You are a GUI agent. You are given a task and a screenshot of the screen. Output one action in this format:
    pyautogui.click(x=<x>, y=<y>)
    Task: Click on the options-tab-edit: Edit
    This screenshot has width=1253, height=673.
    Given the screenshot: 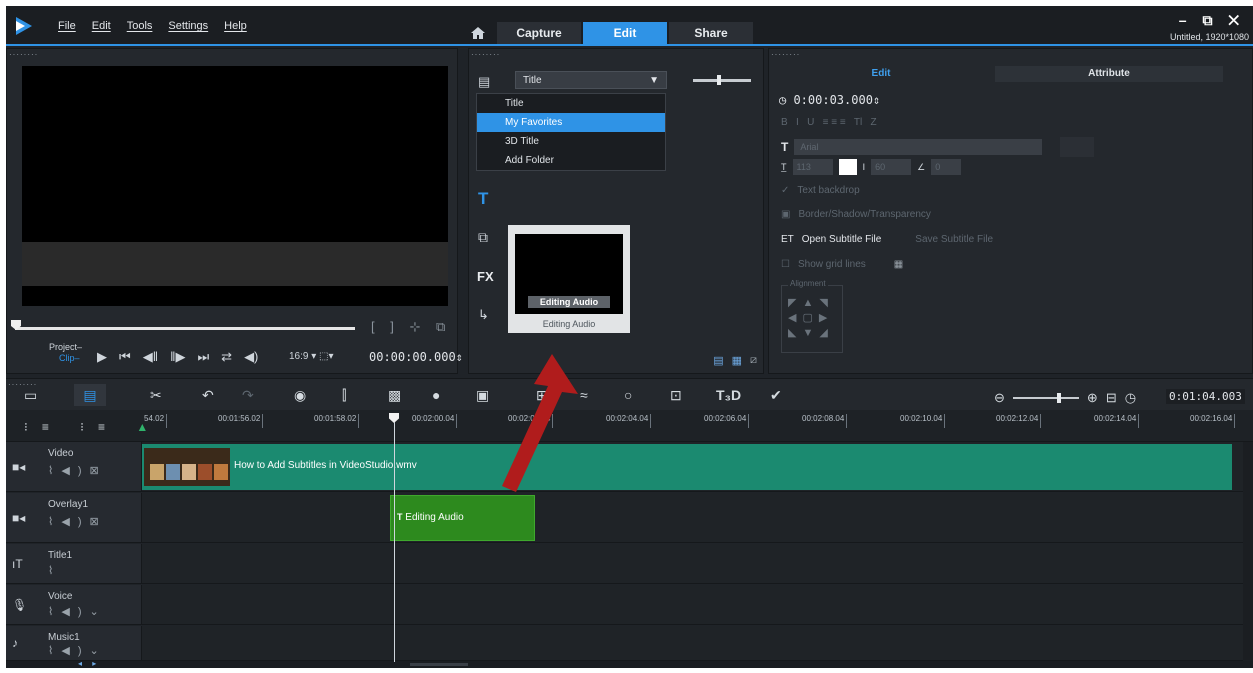 What is the action you would take?
    pyautogui.click(x=881, y=74)
    